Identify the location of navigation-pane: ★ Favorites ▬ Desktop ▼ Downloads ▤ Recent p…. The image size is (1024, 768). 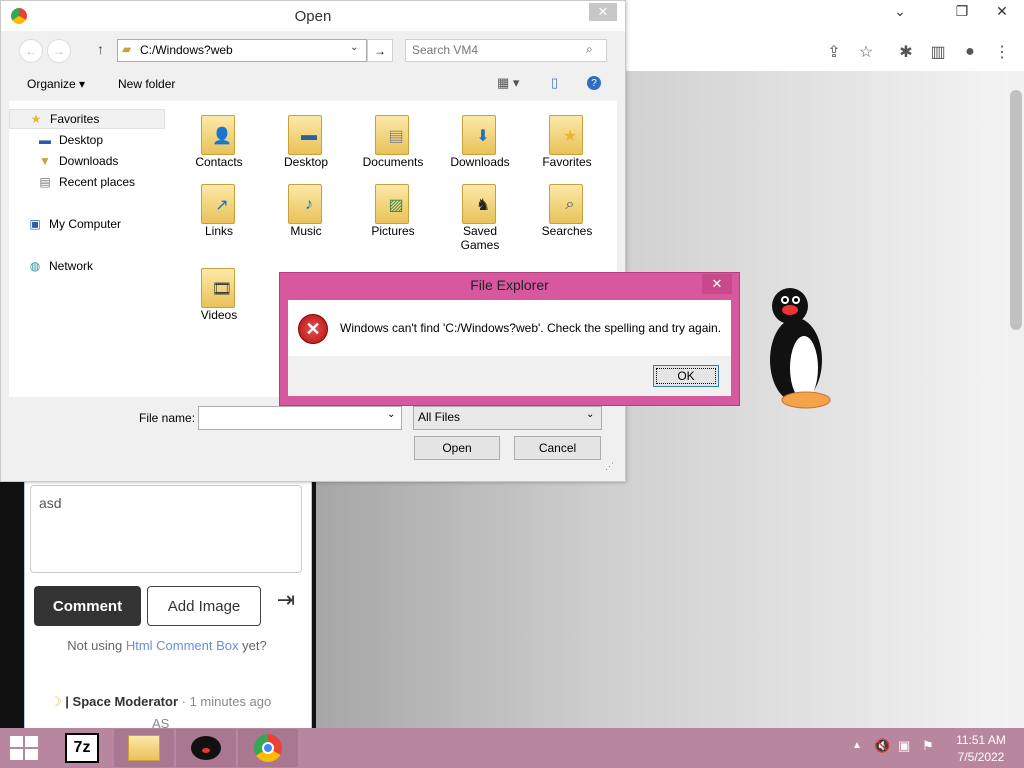
(89, 249).